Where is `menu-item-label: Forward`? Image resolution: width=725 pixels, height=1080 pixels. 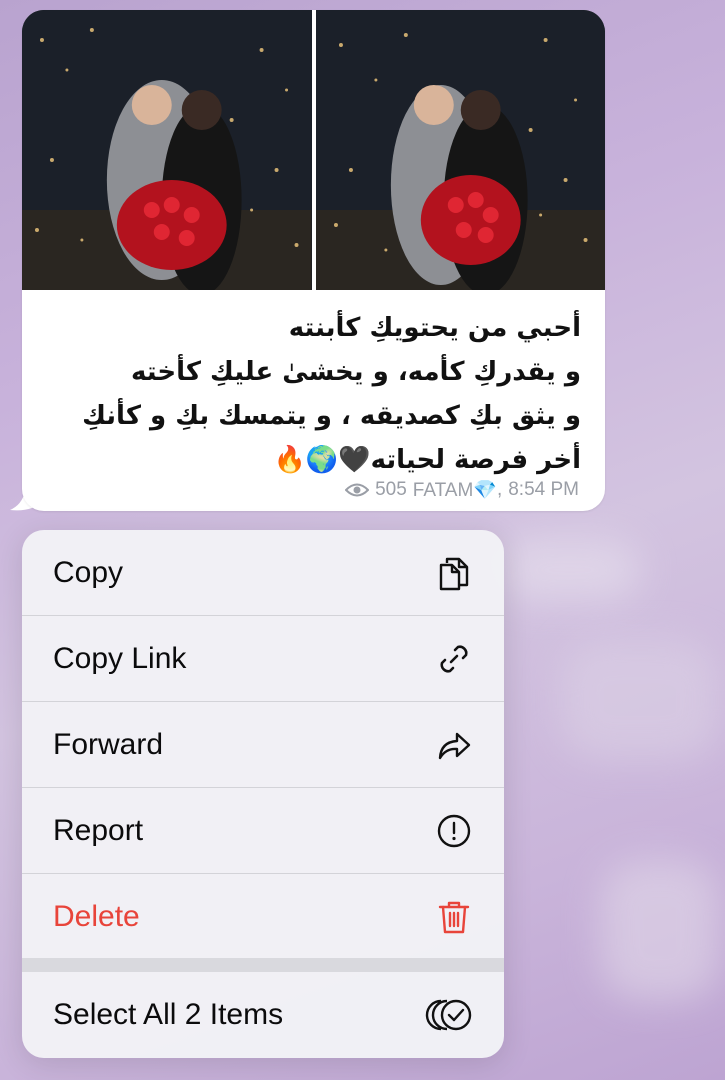
menu-item-label: Forward is located at coordinates (108, 744).